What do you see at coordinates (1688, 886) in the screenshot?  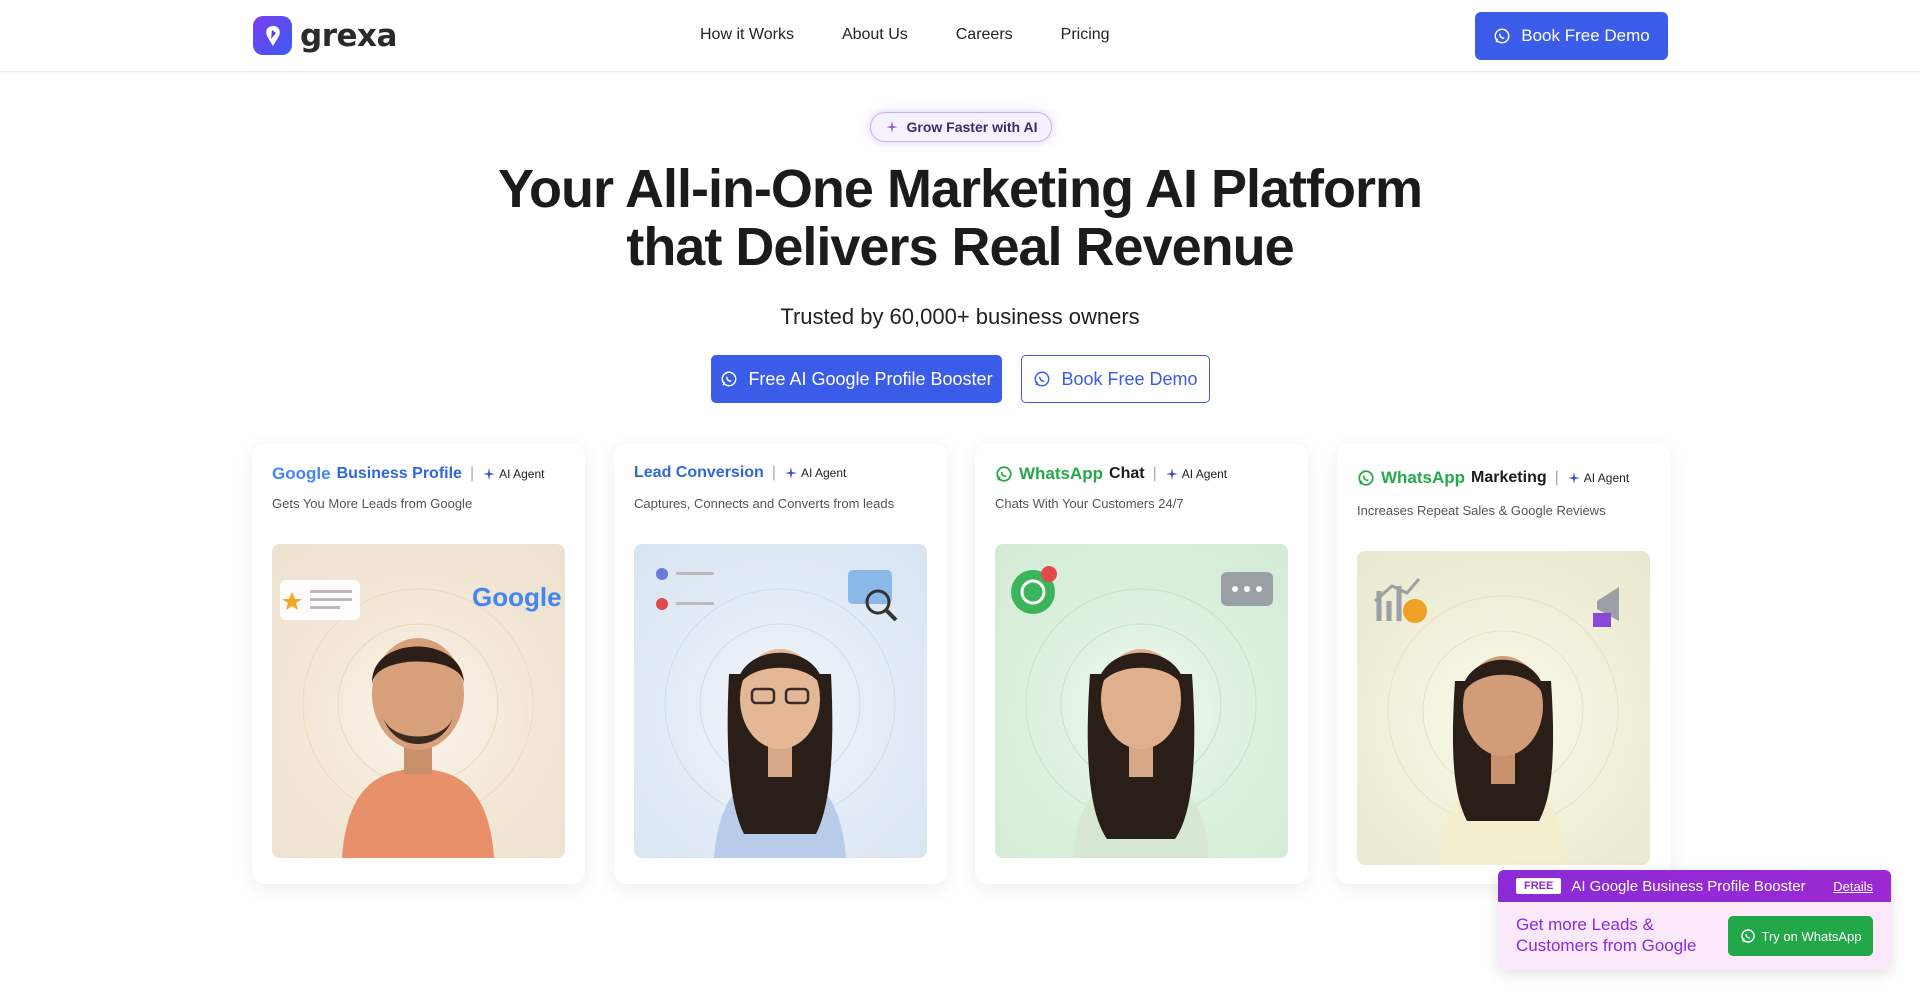 I see `promo-title: AI Google Business Profile Booster` at bounding box center [1688, 886].